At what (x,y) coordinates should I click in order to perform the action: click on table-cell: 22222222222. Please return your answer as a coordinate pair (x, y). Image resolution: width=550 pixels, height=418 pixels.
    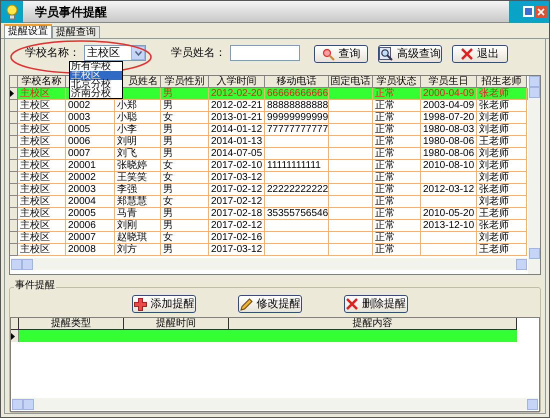
    Looking at the image, I should click on (297, 190).